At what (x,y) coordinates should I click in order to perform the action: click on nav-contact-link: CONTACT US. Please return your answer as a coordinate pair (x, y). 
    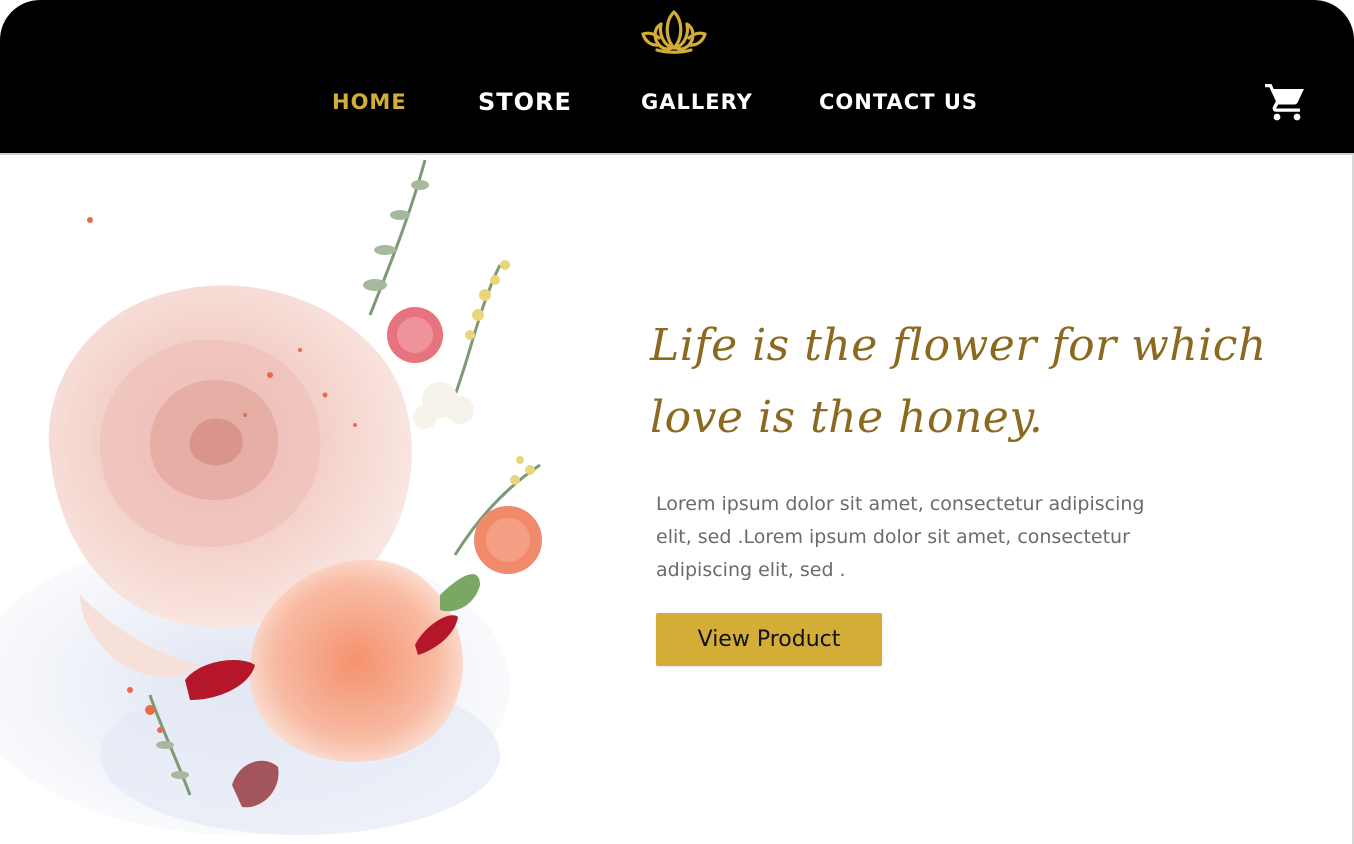
    Looking at the image, I should click on (898, 102).